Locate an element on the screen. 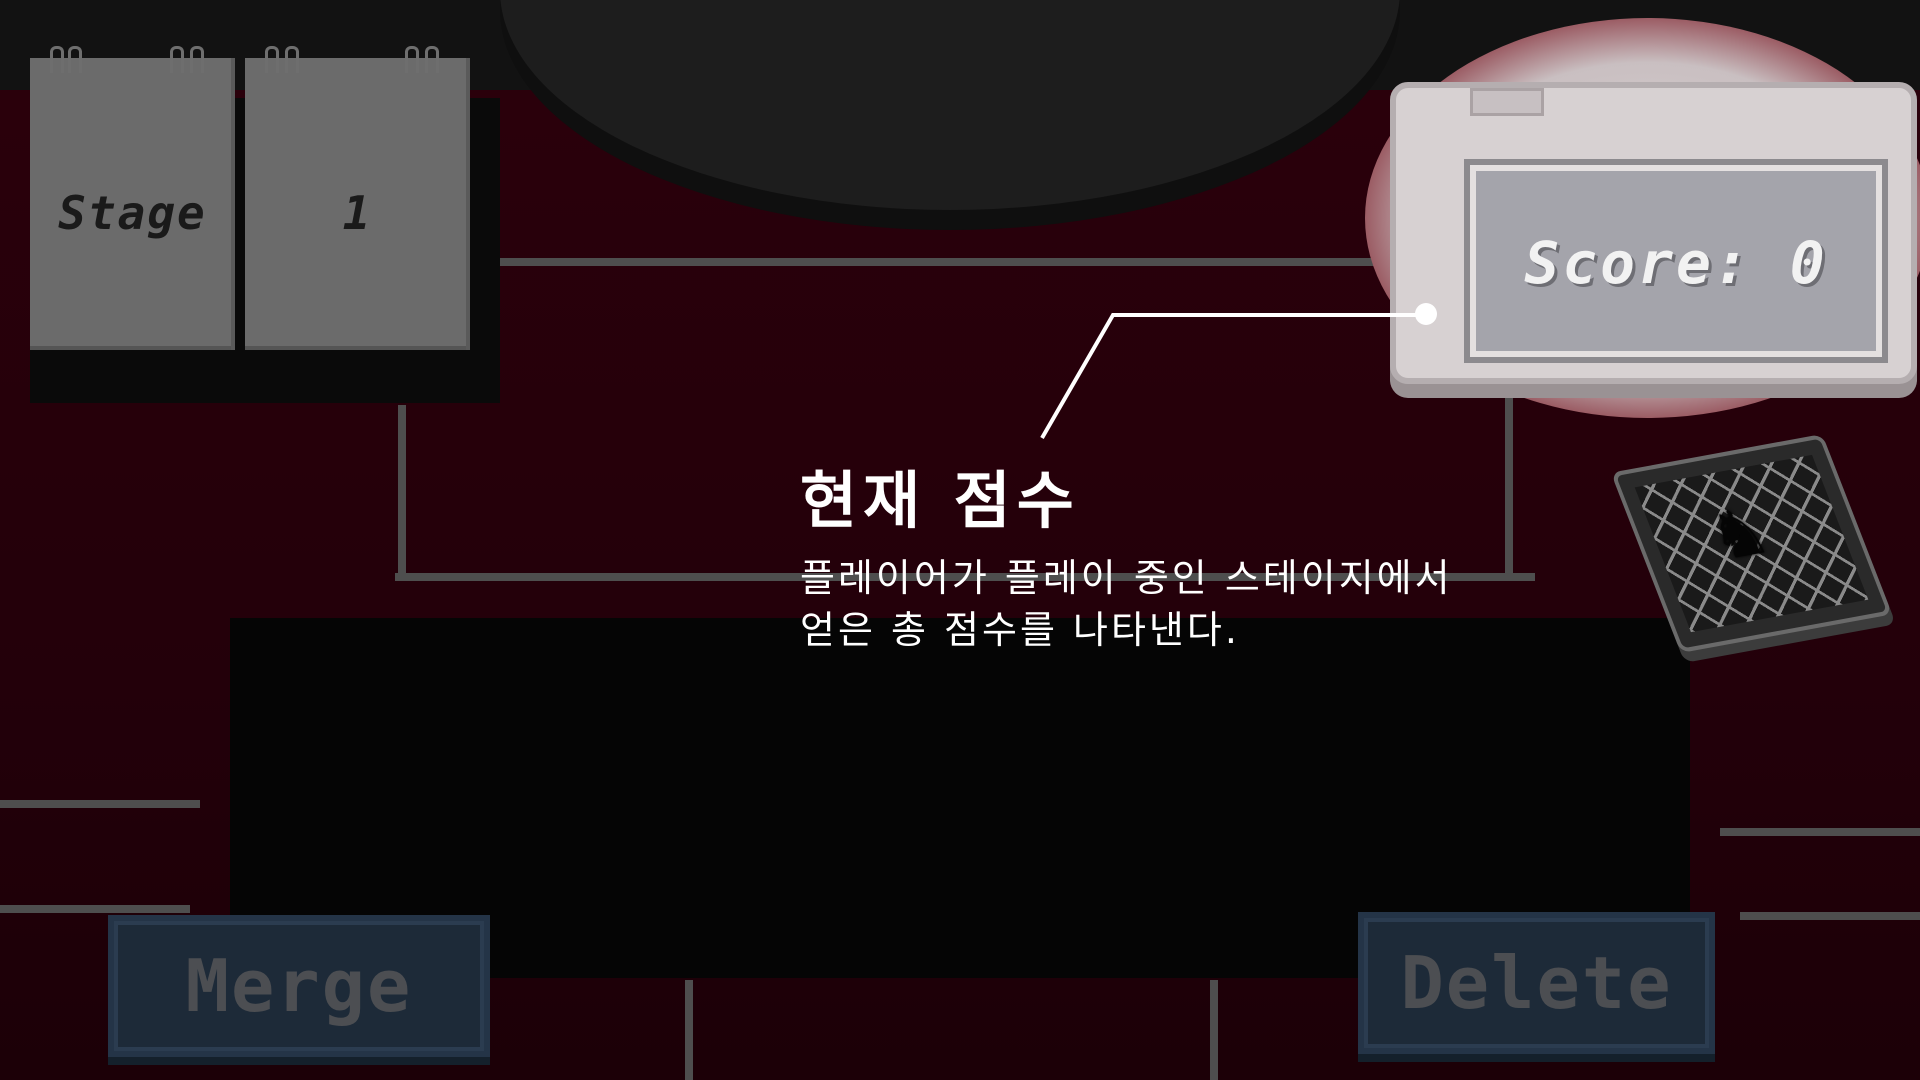 The height and width of the screenshot is (1080, 1920). score-value: Score: 0 is located at coordinates (1676, 263).